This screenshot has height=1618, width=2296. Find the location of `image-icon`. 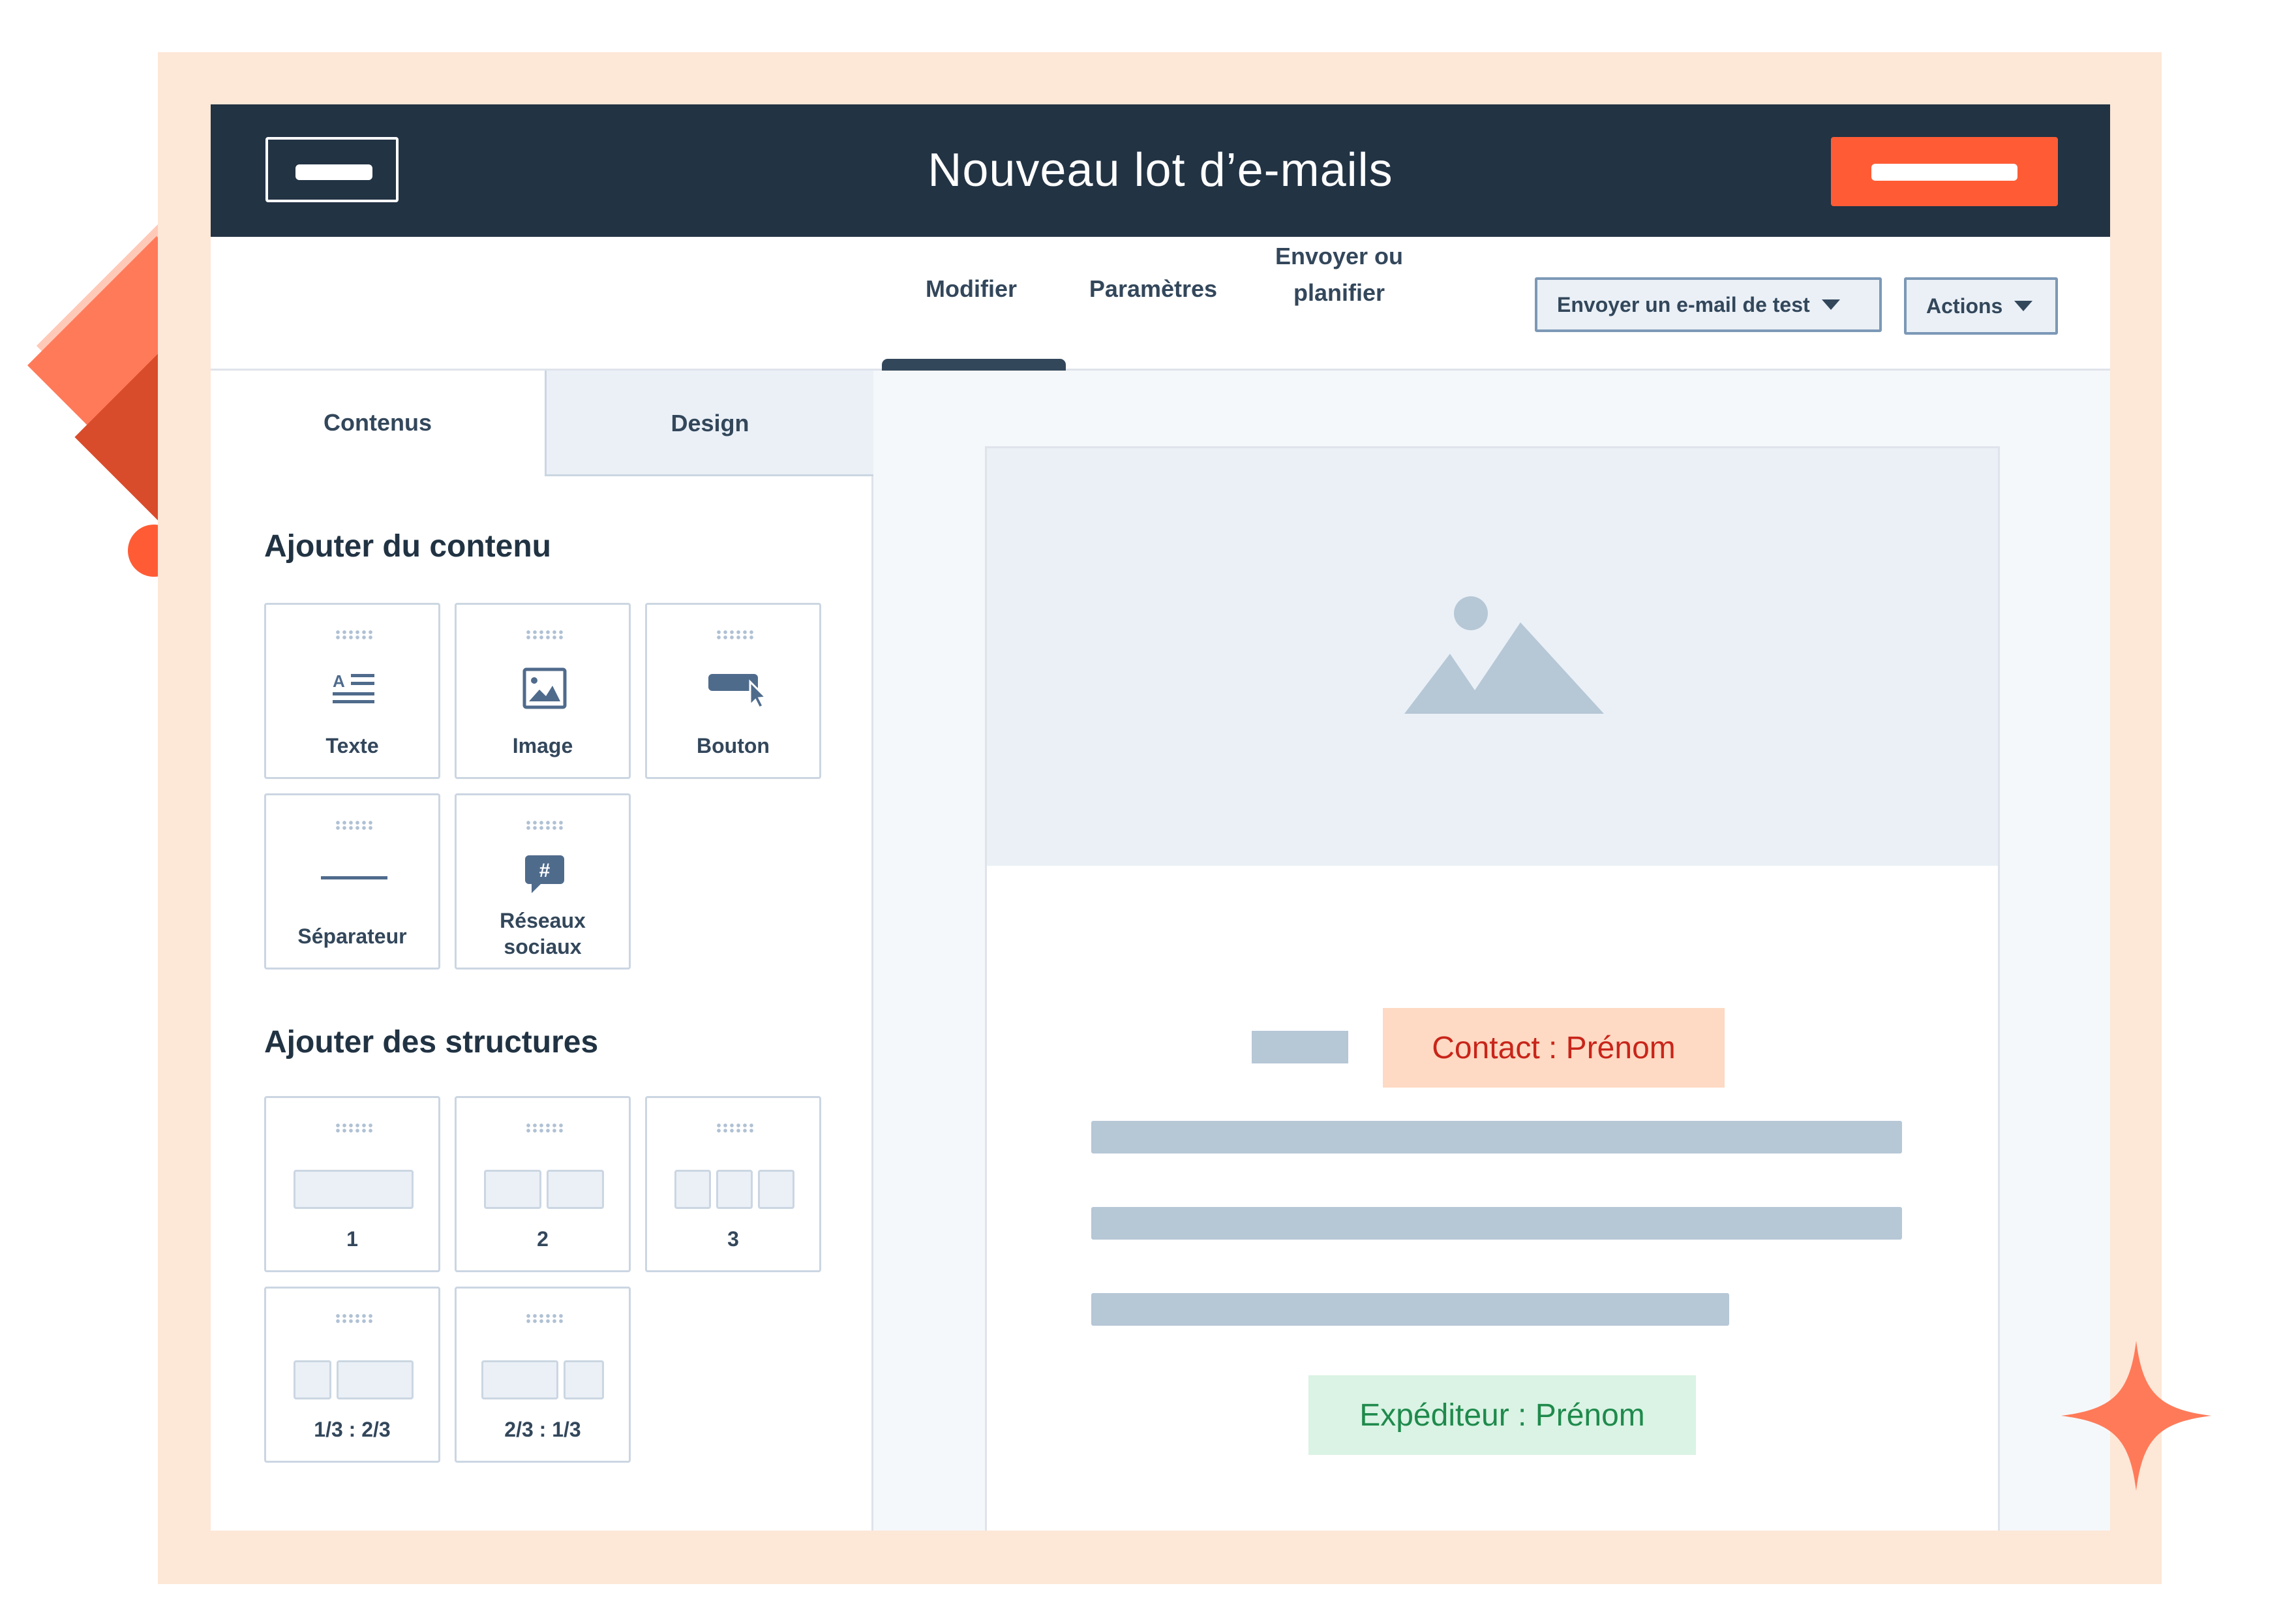

image-icon is located at coordinates (544, 688).